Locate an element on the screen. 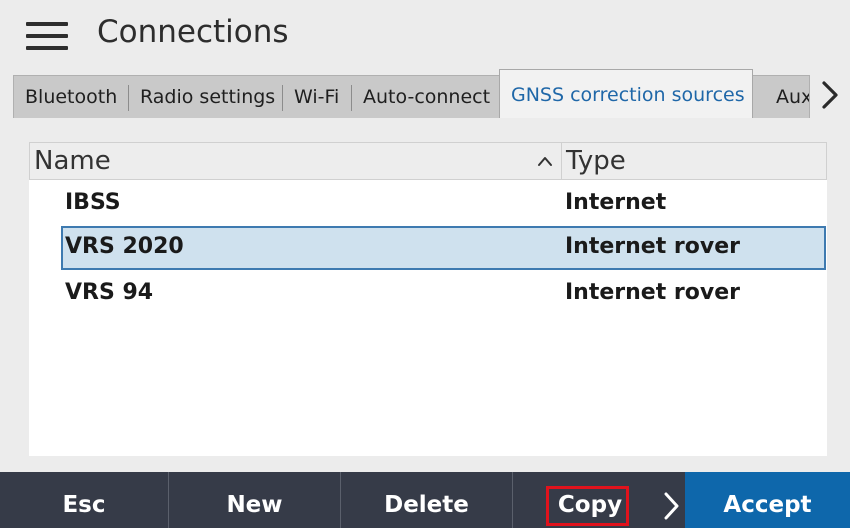  row-name: IBSS is located at coordinates (93, 202).